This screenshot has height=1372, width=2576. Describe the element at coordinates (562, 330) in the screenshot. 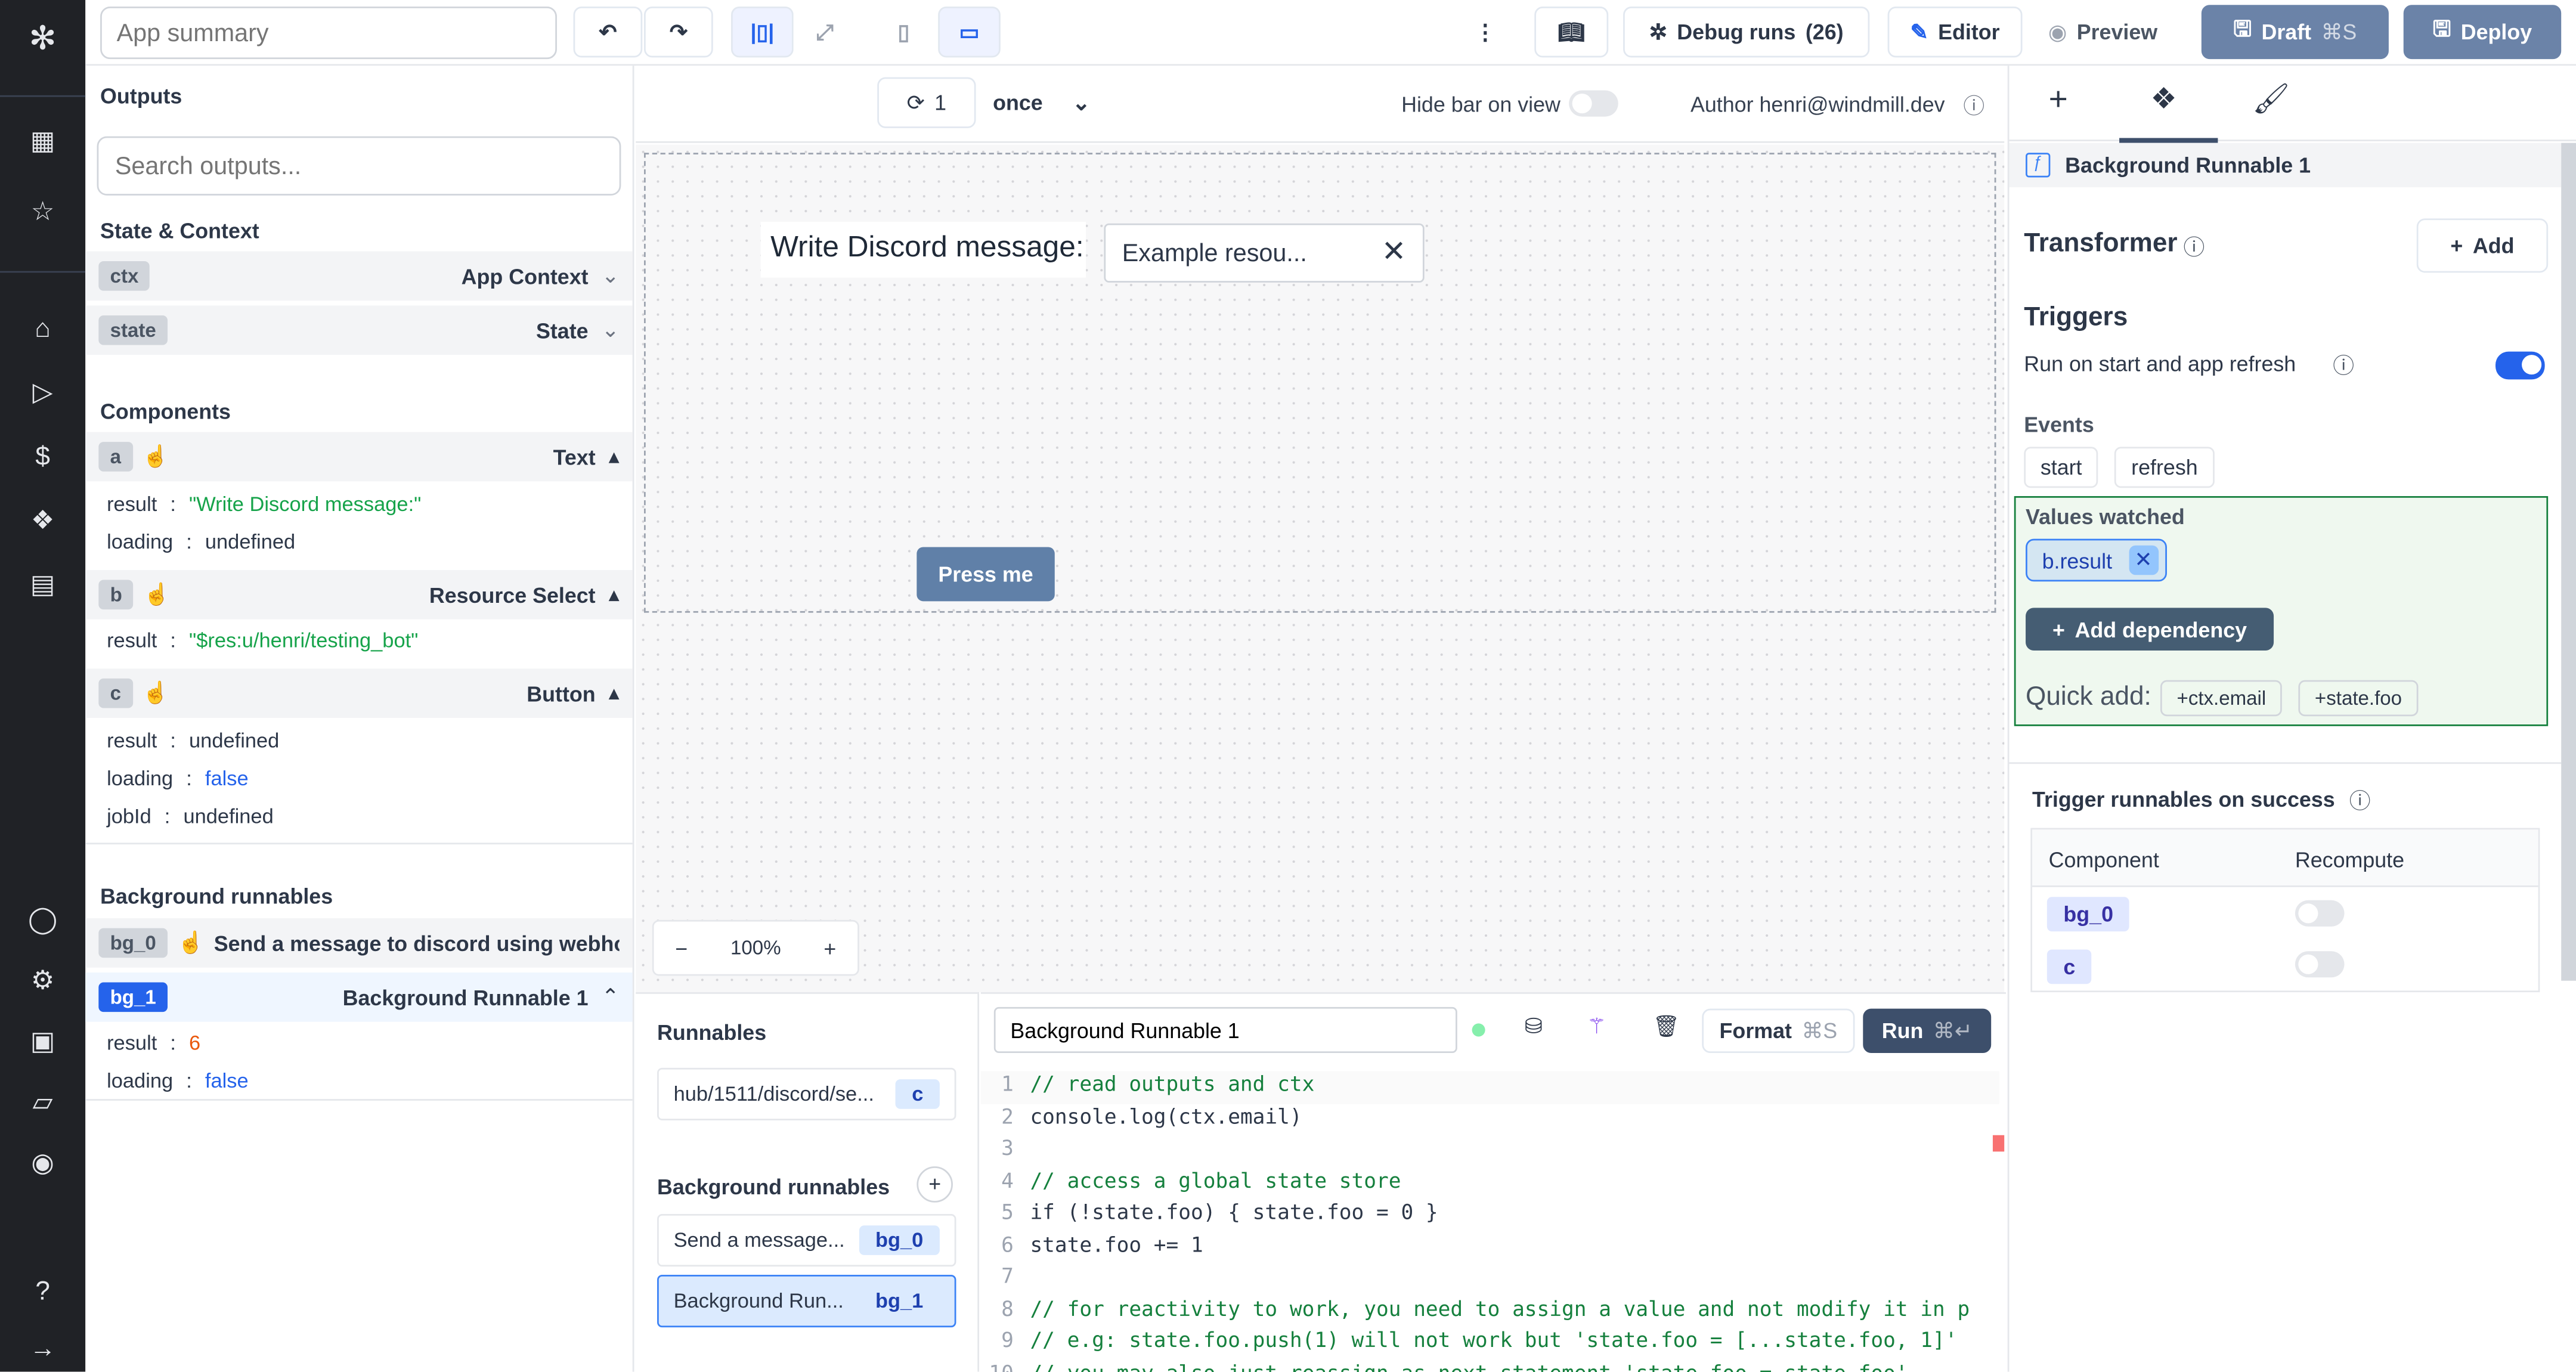

I see `state-label: State` at that location.